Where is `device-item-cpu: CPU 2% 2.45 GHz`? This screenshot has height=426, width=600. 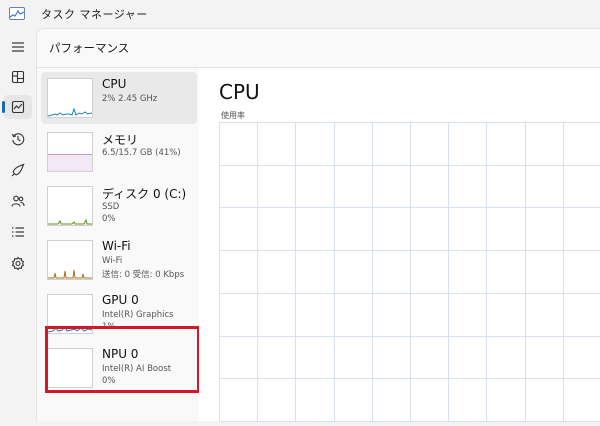 device-item-cpu: CPU 2% 2.45 GHz is located at coordinates (119, 98).